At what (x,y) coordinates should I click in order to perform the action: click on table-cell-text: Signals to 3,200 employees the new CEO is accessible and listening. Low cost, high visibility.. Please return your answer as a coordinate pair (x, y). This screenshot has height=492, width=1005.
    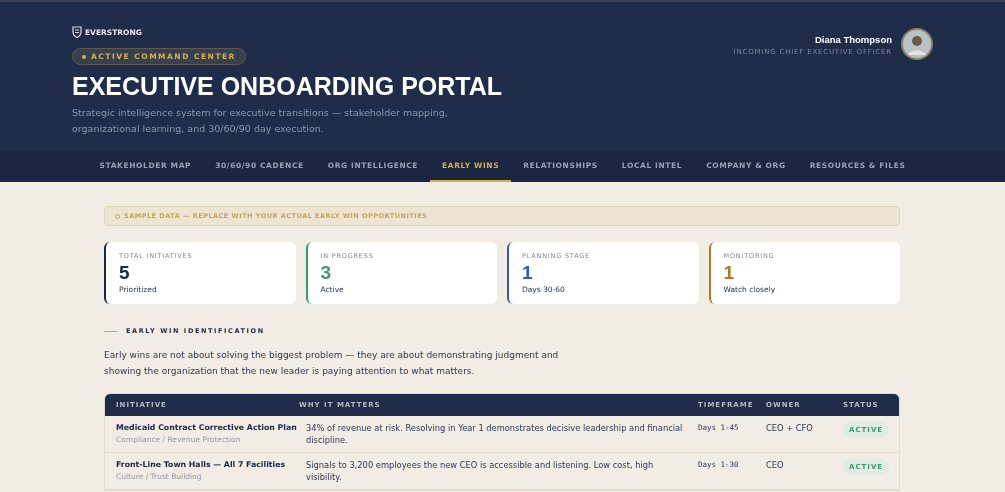
    Looking at the image, I should click on (480, 471).